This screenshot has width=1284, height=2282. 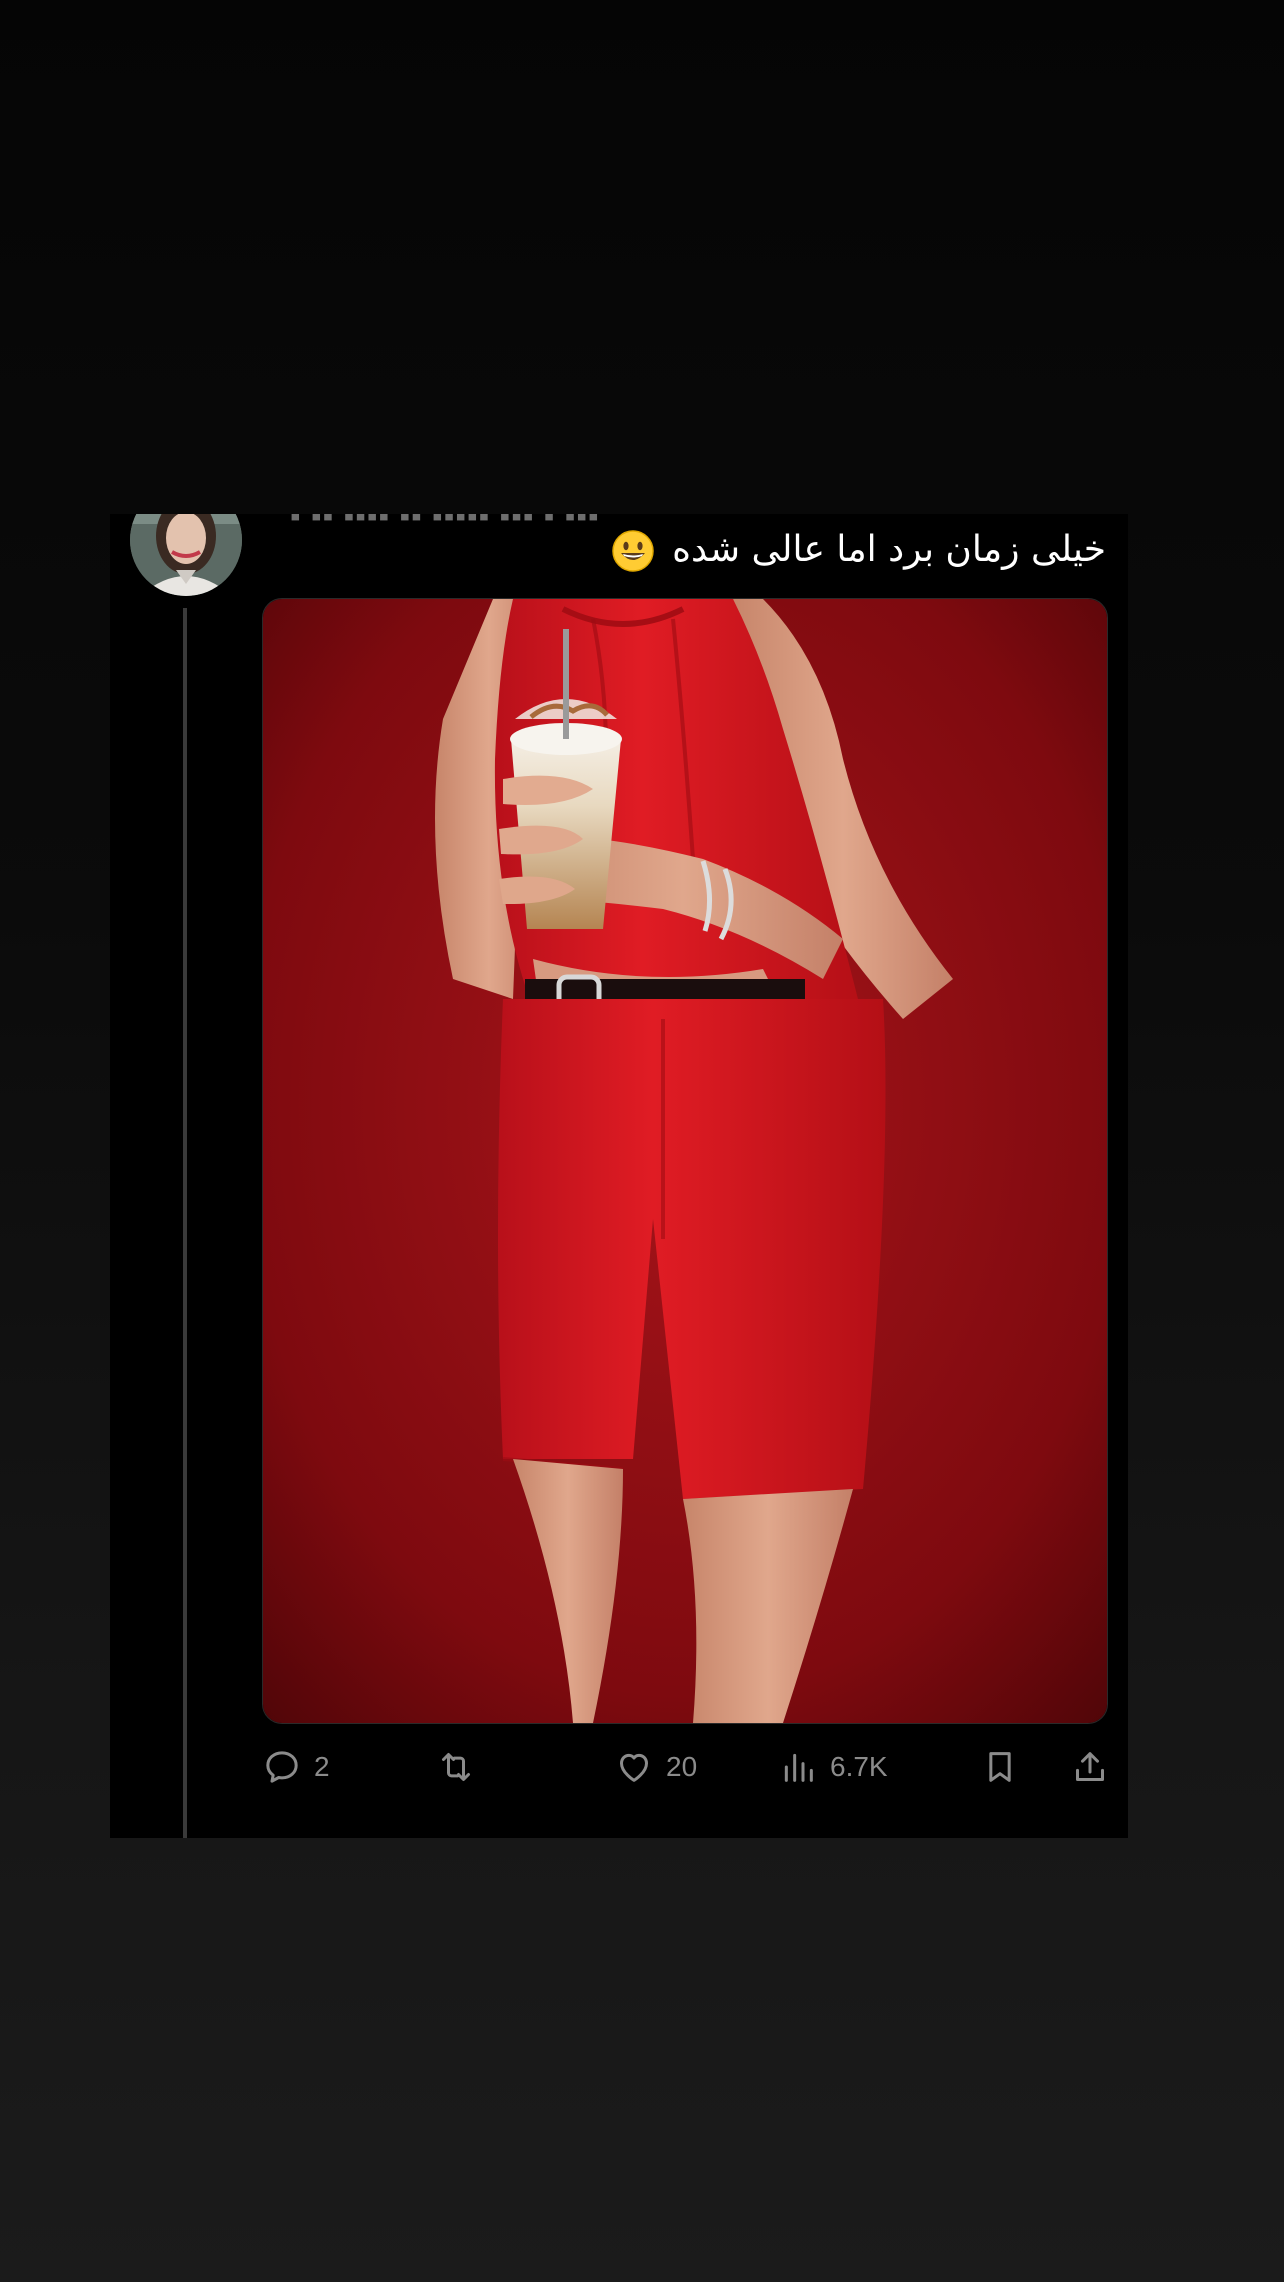 I want to click on share-icon, so click(x=1090, y=1766).